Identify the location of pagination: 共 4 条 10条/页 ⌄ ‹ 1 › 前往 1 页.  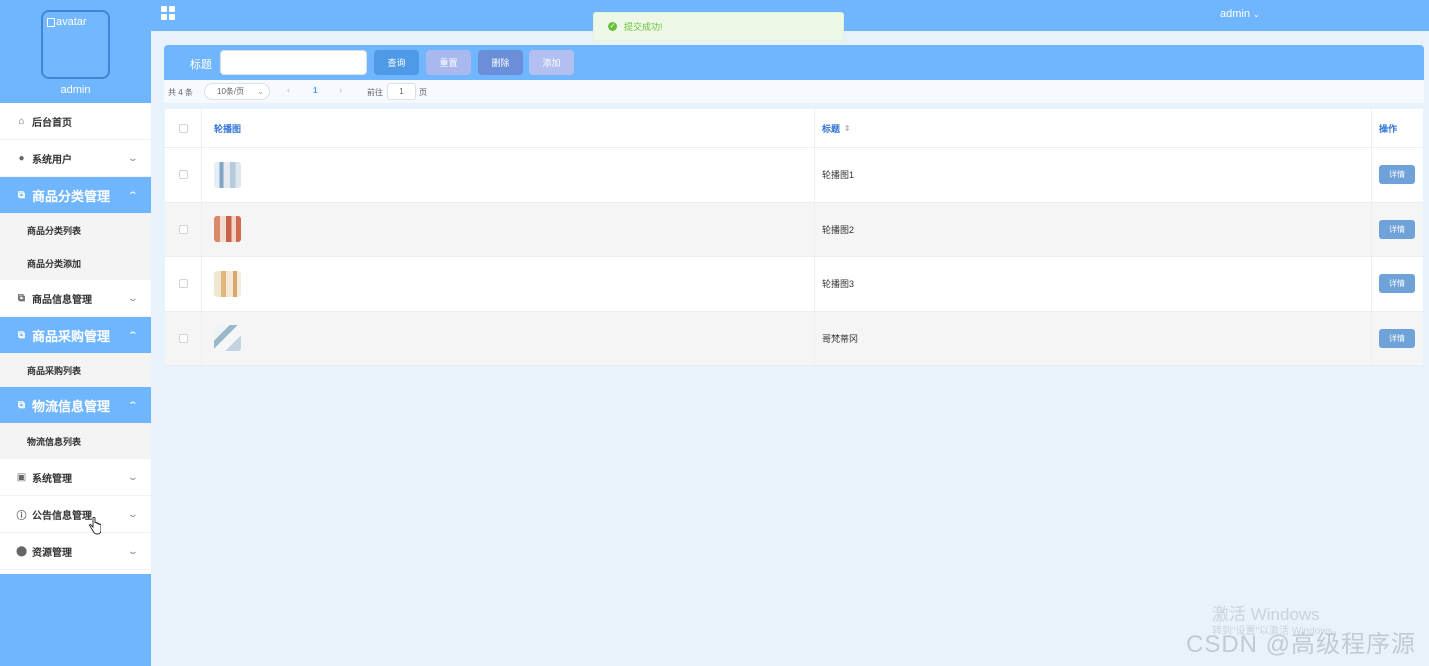
(794, 91).